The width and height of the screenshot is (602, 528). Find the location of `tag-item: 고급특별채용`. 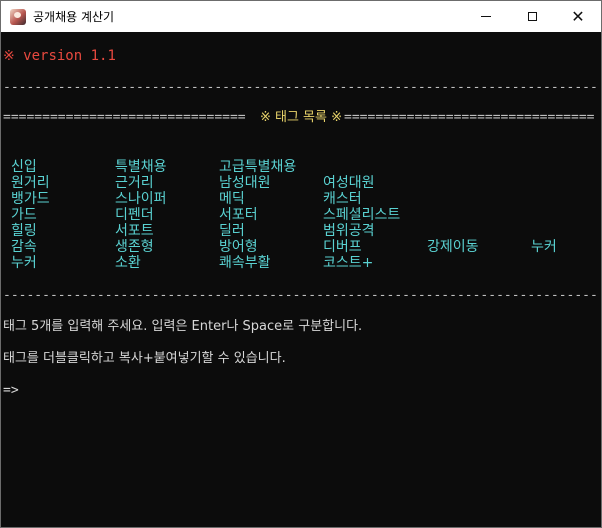

tag-item: 고급특별채용 is located at coordinates (257, 167).